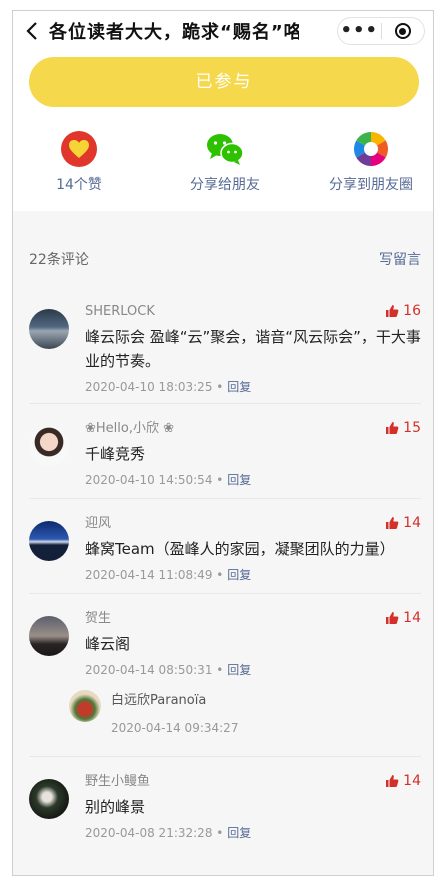  I want to click on author-reply: 白远欣Paranoïa 2020-04-14 09:34:27, so click(223, 722).